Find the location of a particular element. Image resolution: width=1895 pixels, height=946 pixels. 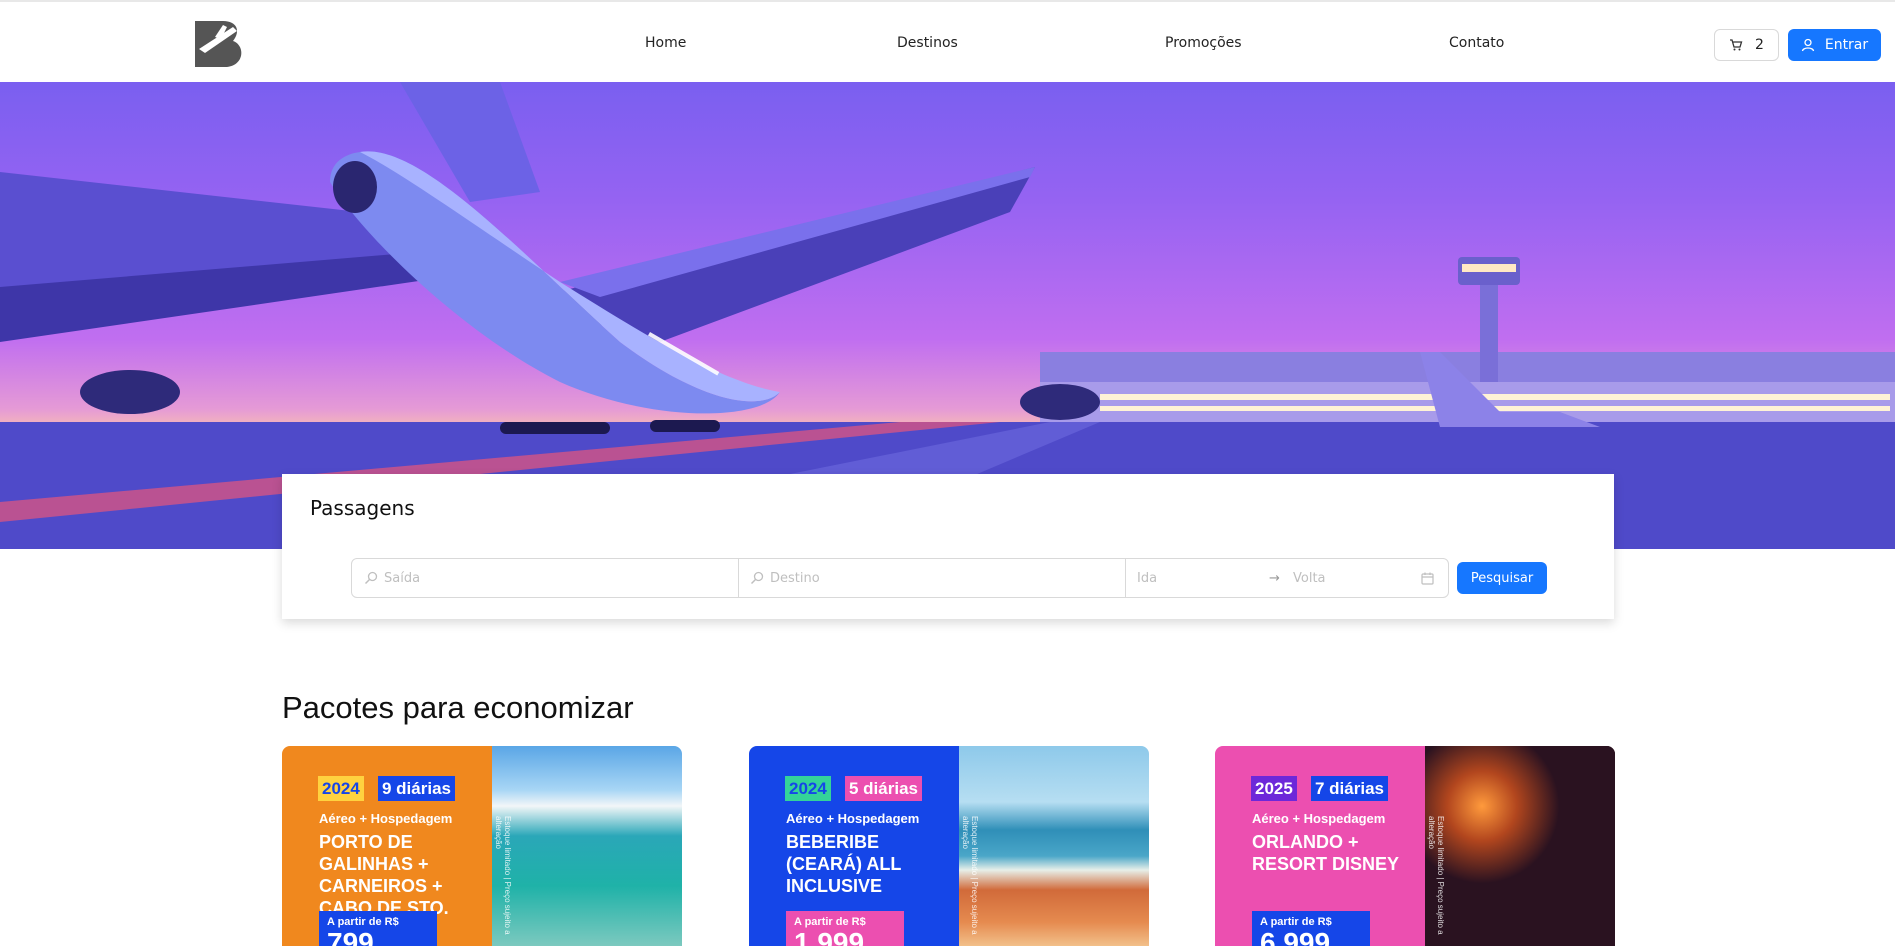

departure-placeholder: Ida is located at coordinates (1147, 578).